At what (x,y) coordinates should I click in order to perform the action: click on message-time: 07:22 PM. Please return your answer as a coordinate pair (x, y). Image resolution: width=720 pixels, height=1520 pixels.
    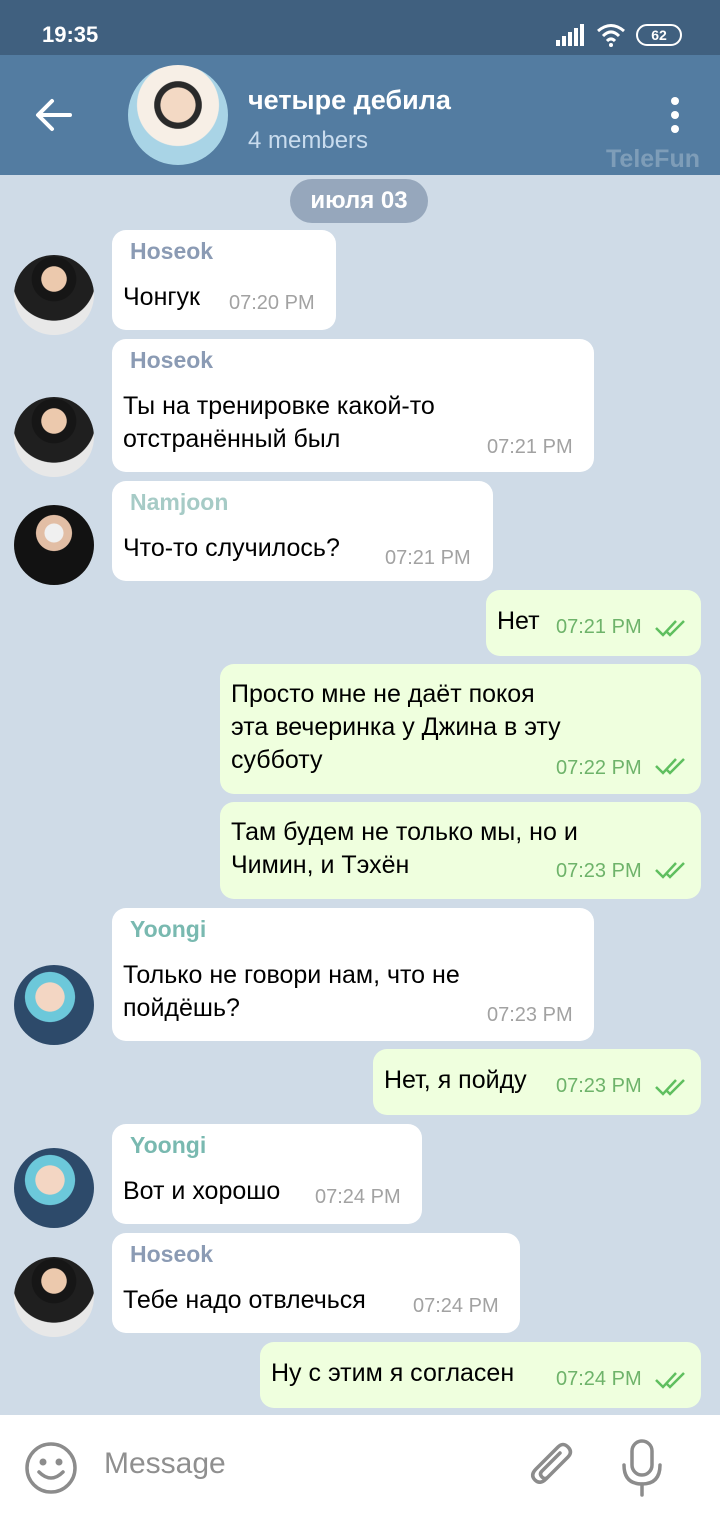
    Looking at the image, I should click on (599, 768).